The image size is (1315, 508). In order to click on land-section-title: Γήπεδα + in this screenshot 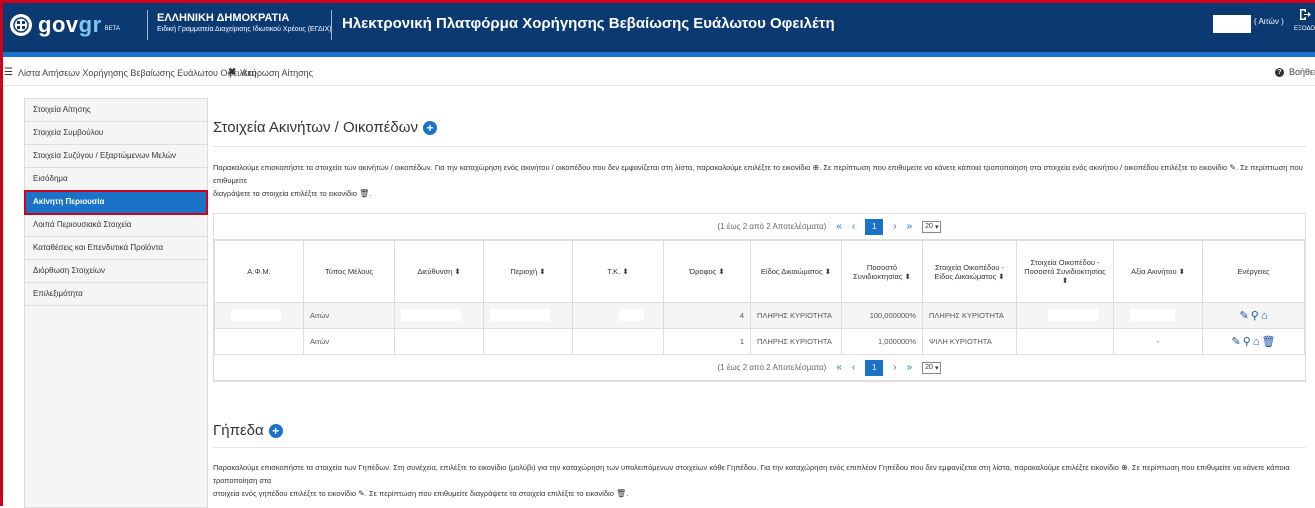, I will do `click(248, 430)`.